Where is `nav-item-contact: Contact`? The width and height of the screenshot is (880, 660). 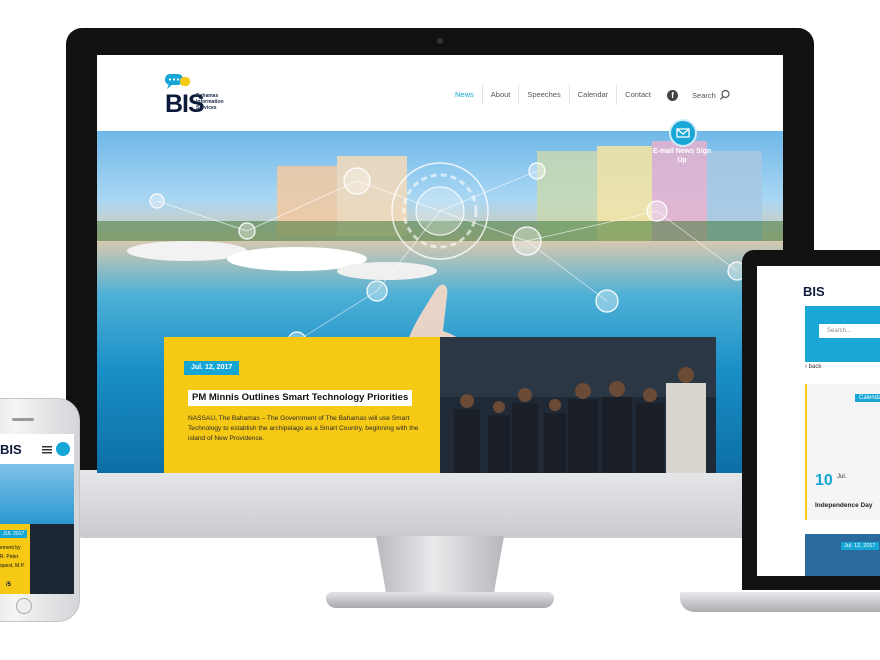 nav-item-contact: Contact is located at coordinates (637, 95).